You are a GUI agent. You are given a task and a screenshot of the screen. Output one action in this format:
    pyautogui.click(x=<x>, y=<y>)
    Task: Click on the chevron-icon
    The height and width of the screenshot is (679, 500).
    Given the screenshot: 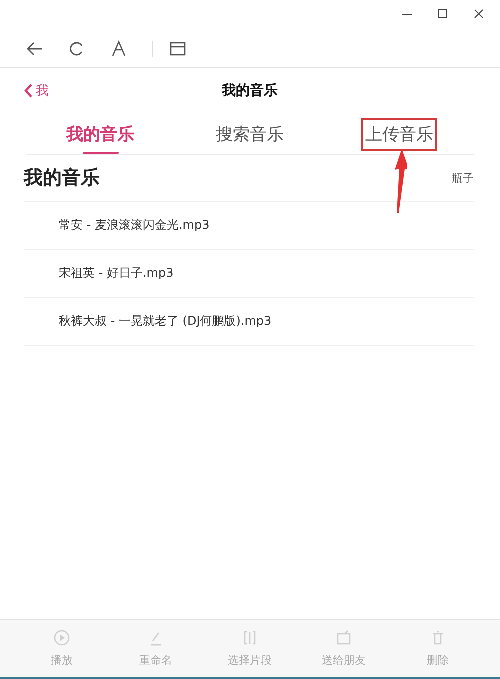 What is the action you would take?
    pyautogui.click(x=28, y=91)
    